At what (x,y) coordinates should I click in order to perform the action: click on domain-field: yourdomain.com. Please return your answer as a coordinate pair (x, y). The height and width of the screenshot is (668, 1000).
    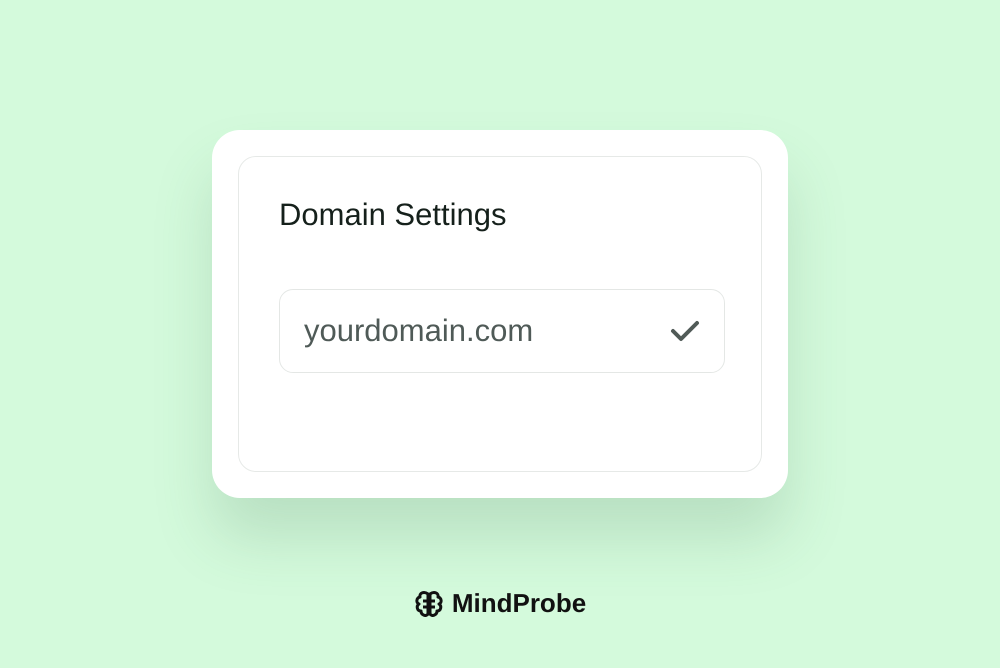
    Looking at the image, I should click on (502, 331).